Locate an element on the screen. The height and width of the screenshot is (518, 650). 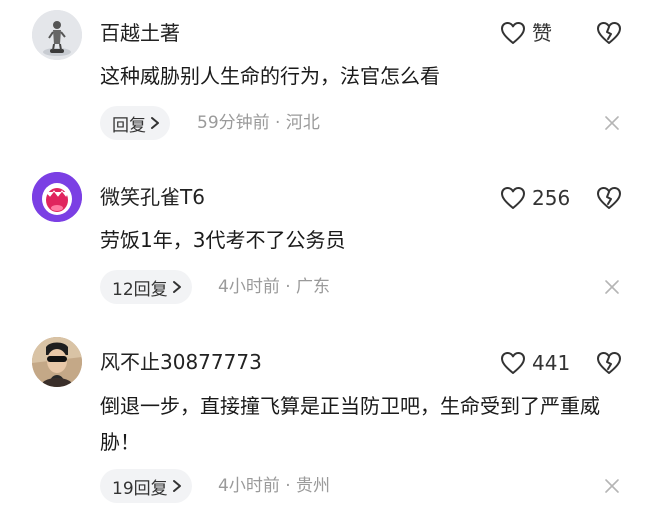
like-count: 赞 is located at coordinates (542, 33).